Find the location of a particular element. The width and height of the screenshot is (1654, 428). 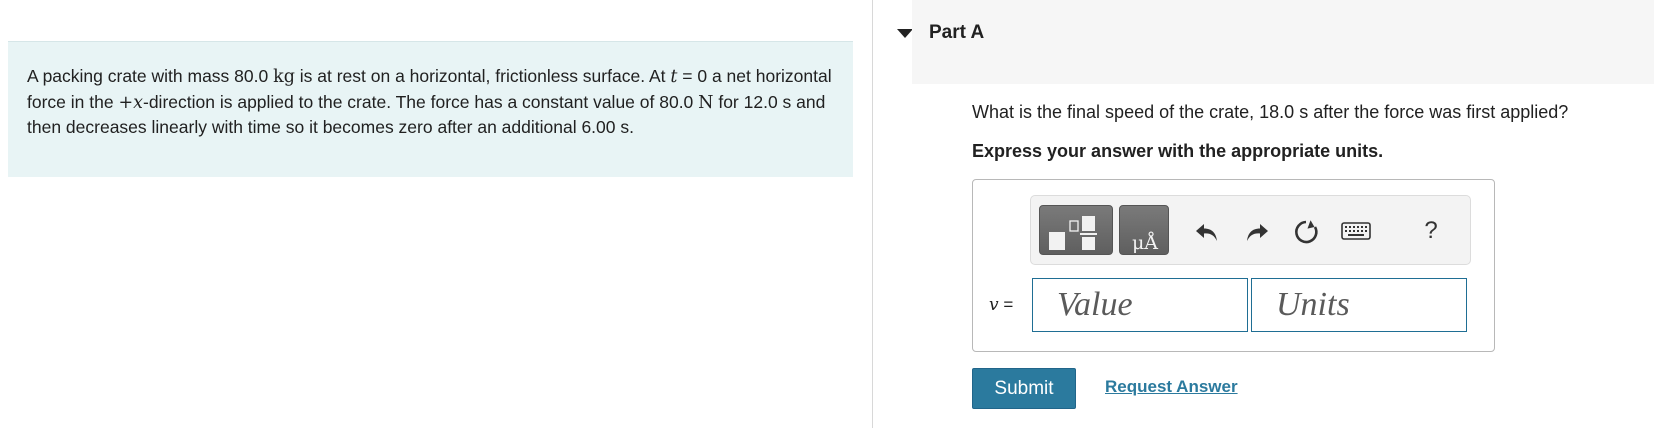

undo-icon is located at coordinates (1208, 232).